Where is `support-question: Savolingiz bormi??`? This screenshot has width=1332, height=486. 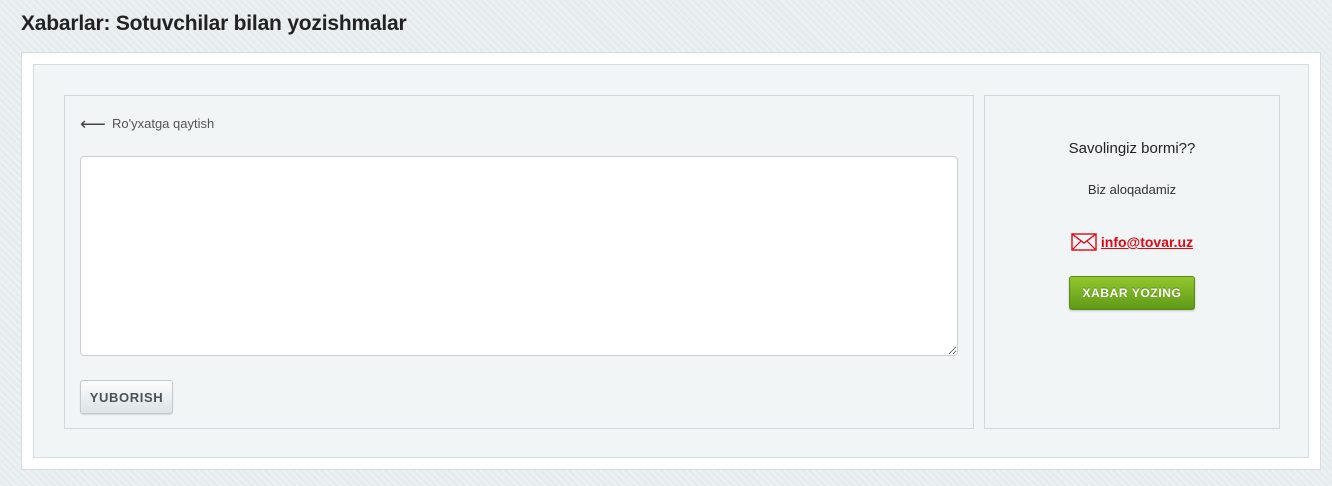 support-question: Savolingiz bormi?? is located at coordinates (1132, 148).